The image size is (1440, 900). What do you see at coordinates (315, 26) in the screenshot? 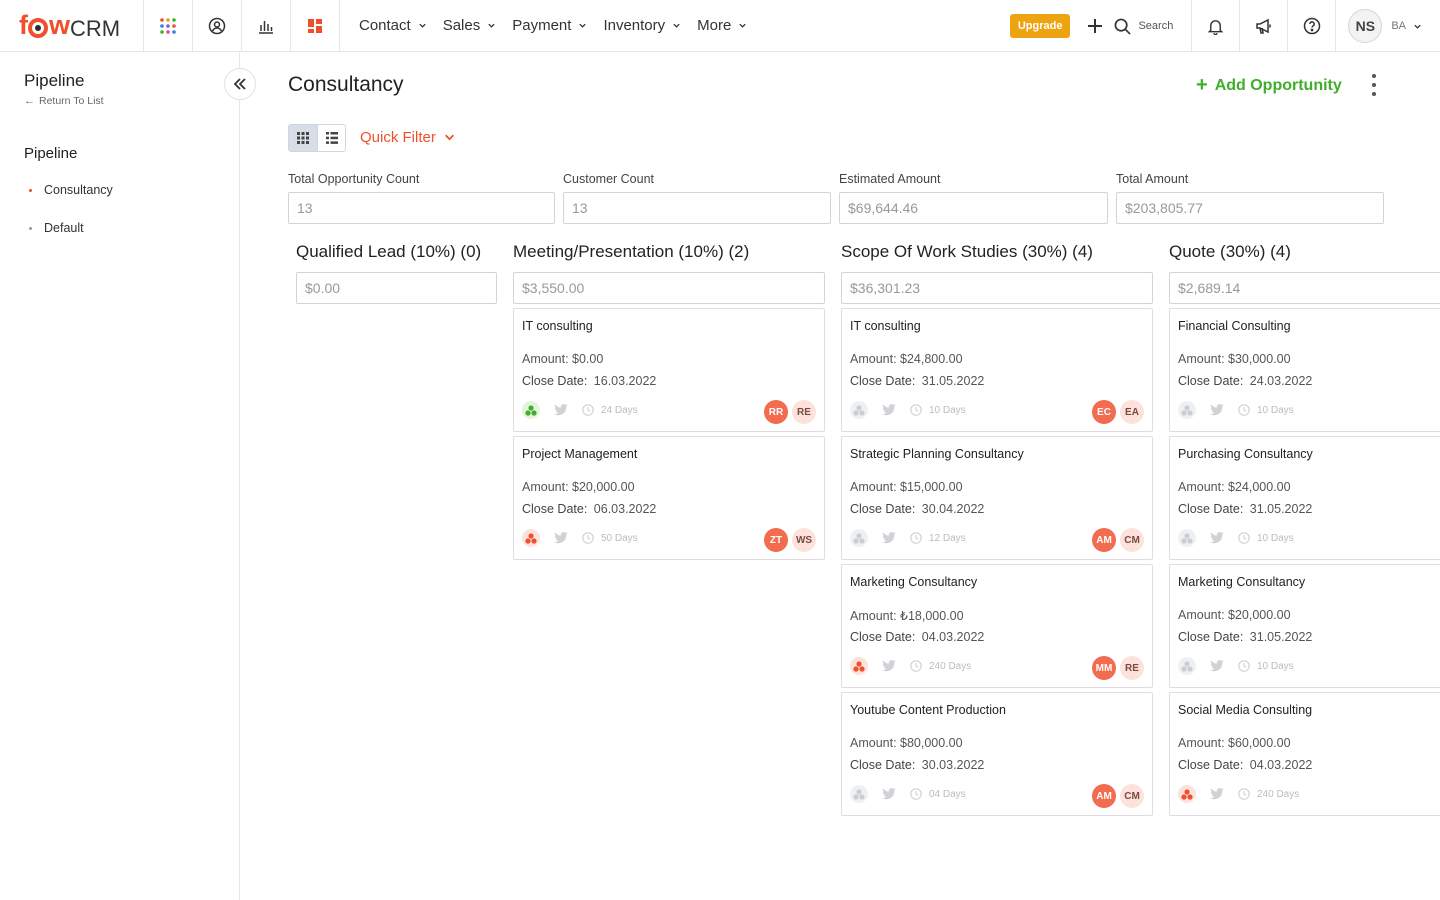
I see `dashboard-icon` at bounding box center [315, 26].